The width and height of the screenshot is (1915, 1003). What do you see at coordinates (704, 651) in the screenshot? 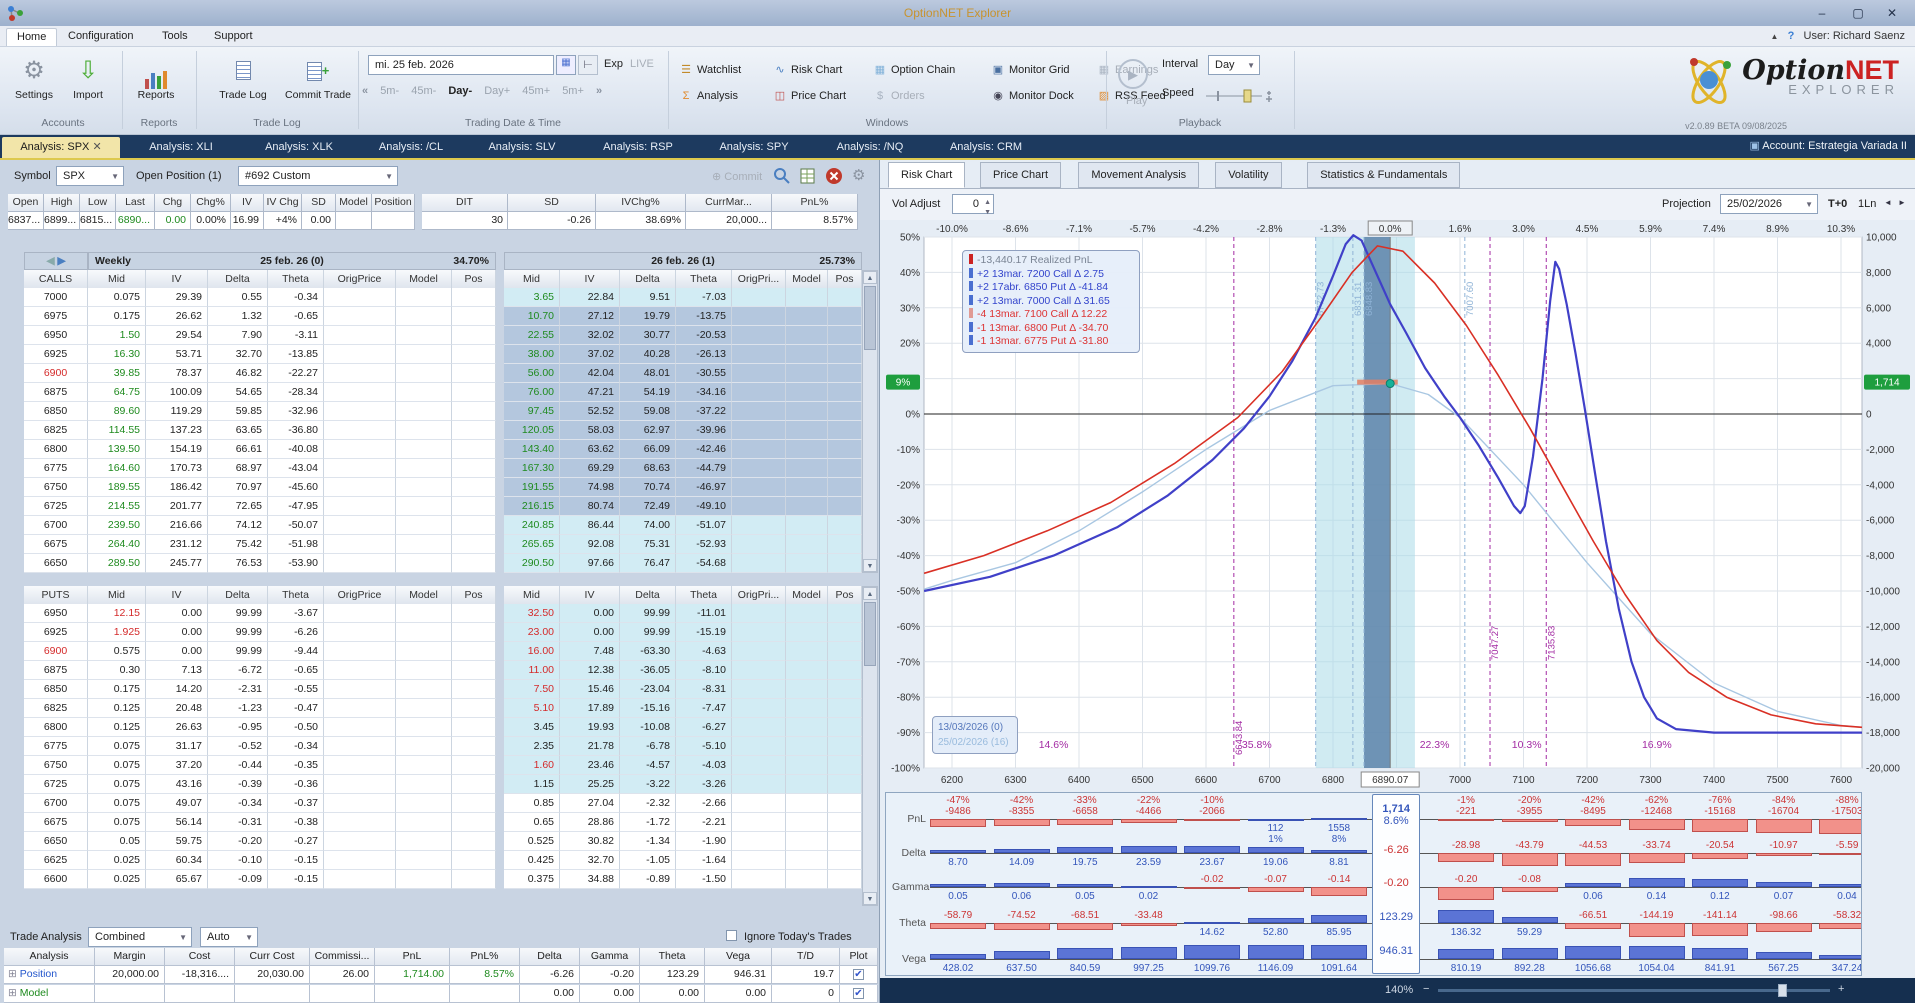
I see `chain-cell: -4.63` at bounding box center [704, 651].